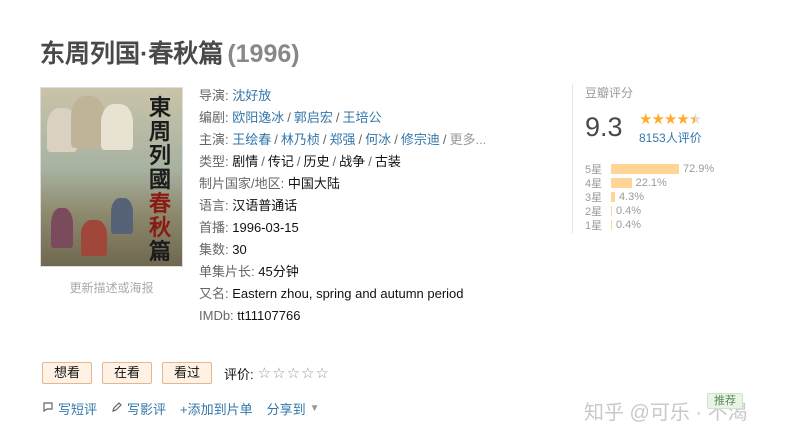 The width and height of the screenshot is (786, 443). I want to click on page-title: 东周列国·春秋篇 (1996), so click(170, 52).